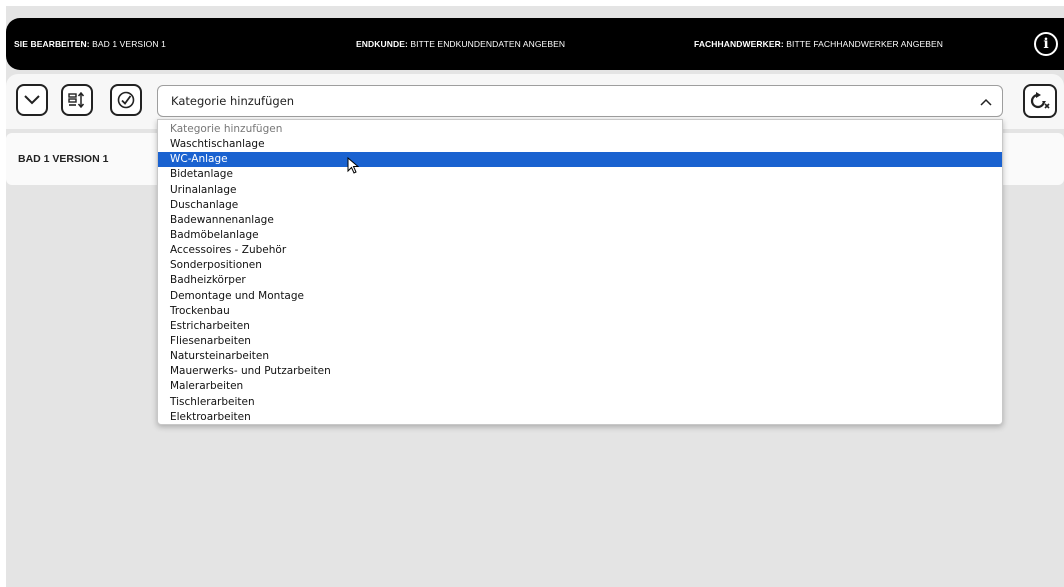  I want to click on chevron-up-icon, so click(986, 101).